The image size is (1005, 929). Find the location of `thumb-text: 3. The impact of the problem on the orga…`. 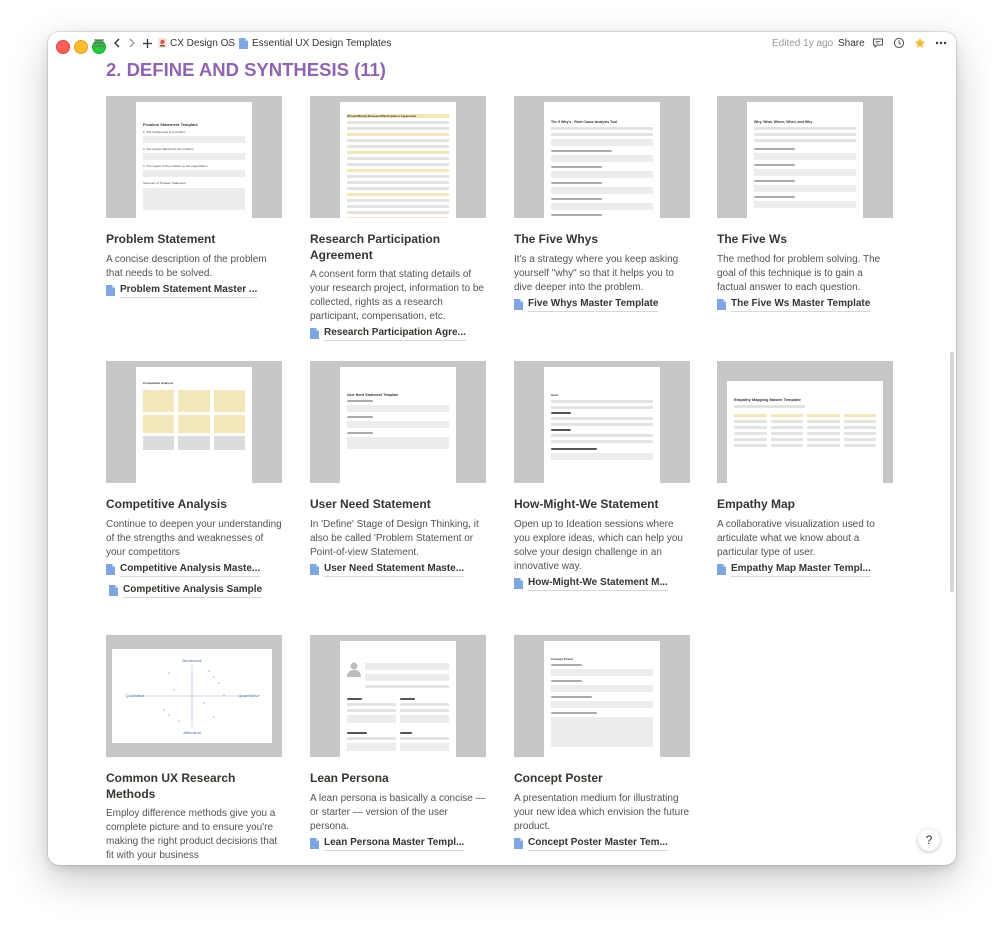

thumb-text: 3. The impact of the problem on the orga… is located at coordinates (175, 166).